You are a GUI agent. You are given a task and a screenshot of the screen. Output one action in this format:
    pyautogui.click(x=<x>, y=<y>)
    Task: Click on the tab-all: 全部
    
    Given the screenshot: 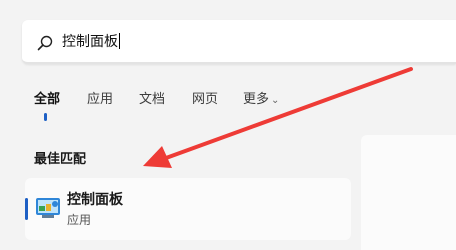 What is the action you would take?
    pyautogui.click(x=47, y=100)
    